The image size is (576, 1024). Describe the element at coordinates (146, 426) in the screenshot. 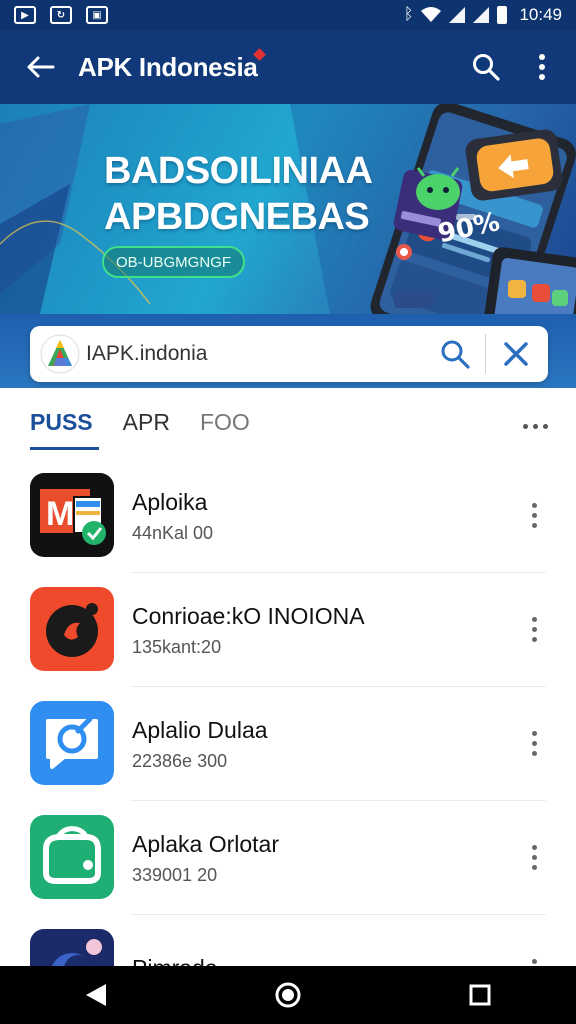

I see `tab-apr: APR` at that location.